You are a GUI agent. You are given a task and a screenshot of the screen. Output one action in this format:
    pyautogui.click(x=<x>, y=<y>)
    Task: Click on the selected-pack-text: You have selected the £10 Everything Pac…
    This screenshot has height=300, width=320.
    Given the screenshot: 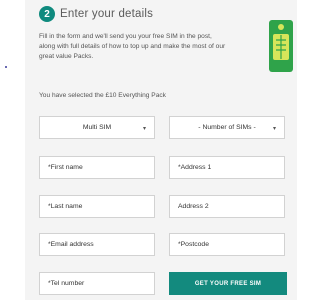 What is the action you would take?
    pyautogui.click(x=102, y=95)
    